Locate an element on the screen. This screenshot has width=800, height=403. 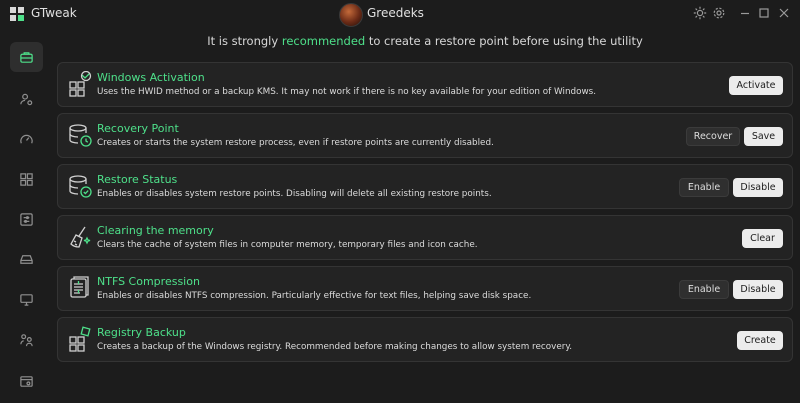
card-title: Windows Activation is located at coordinates (151, 77).